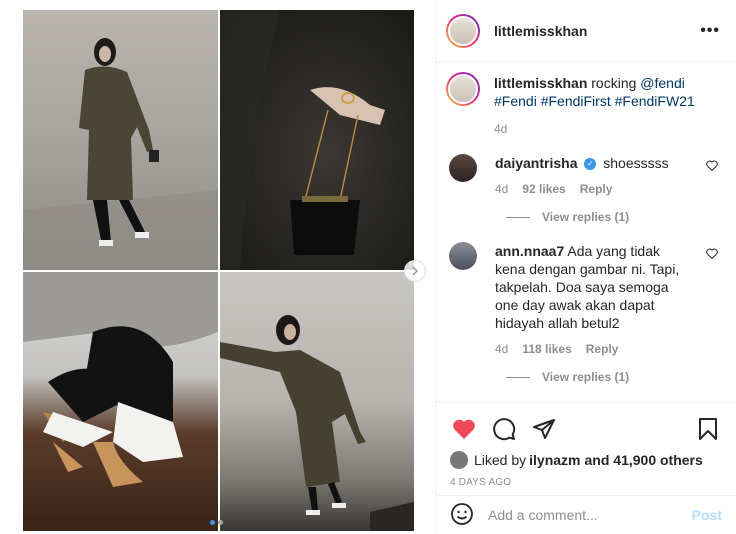  I want to click on caption-time: 4d, so click(500, 129).